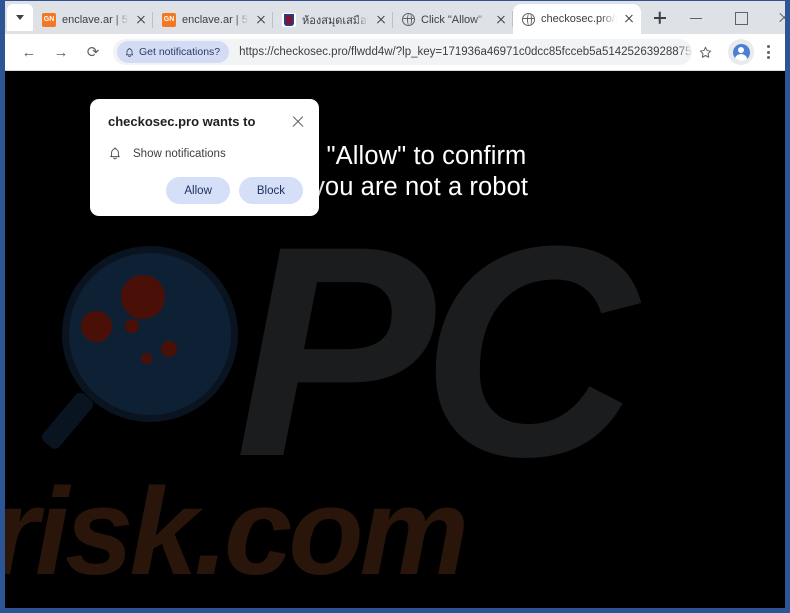 This screenshot has height=613, width=790. I want to click on bookmark-star-icon, so click(705, 52).